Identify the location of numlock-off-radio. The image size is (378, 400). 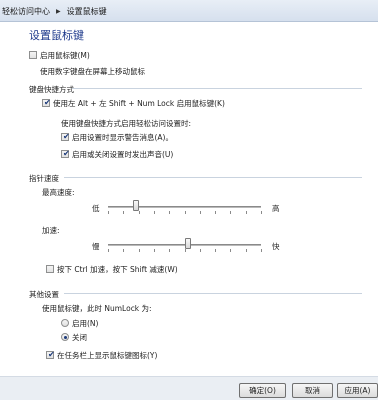
(65, 337).